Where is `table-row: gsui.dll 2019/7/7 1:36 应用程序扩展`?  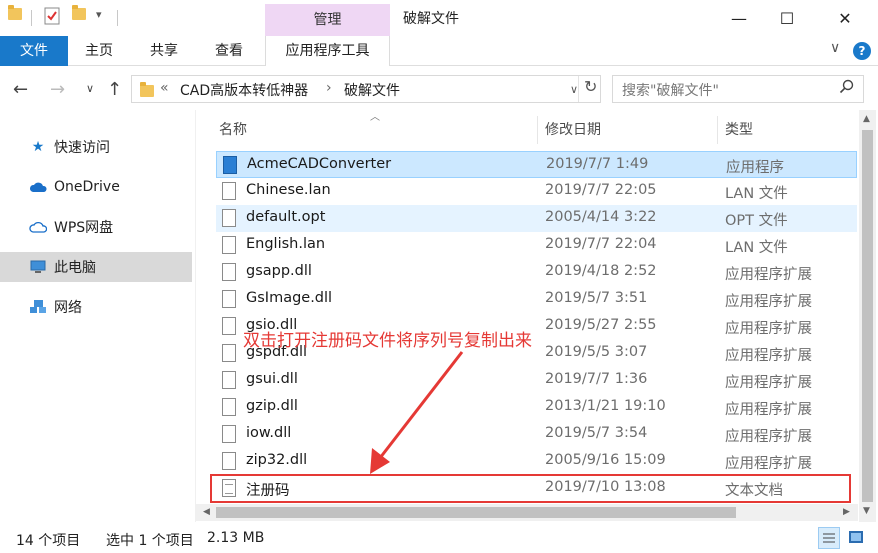
table-row: gsui.dll 2019/7/7 1:36 应用程序扩展 is located at coordinates (536, 380).